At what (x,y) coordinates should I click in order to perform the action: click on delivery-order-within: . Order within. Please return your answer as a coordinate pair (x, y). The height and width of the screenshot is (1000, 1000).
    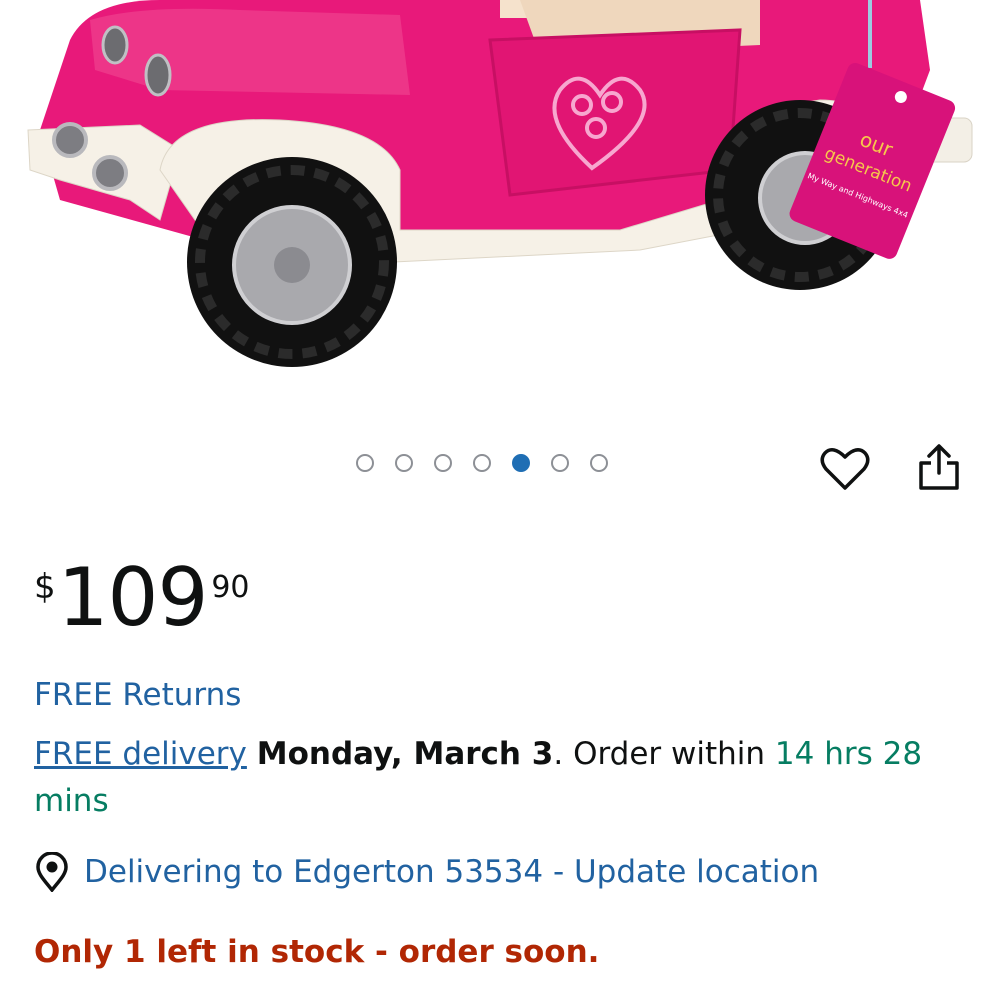
    Looking at the image, I should click on (664, 754).